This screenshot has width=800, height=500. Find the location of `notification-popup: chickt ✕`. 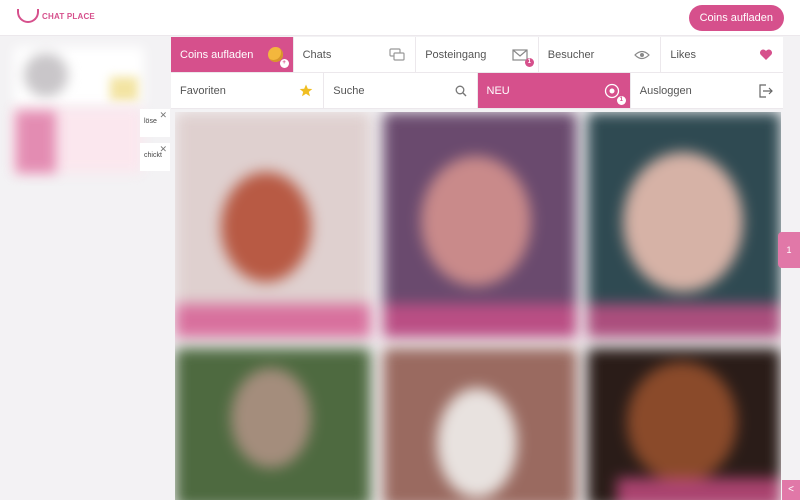

notification-popup: chickt ✕ is located at coordinates (155, 157).